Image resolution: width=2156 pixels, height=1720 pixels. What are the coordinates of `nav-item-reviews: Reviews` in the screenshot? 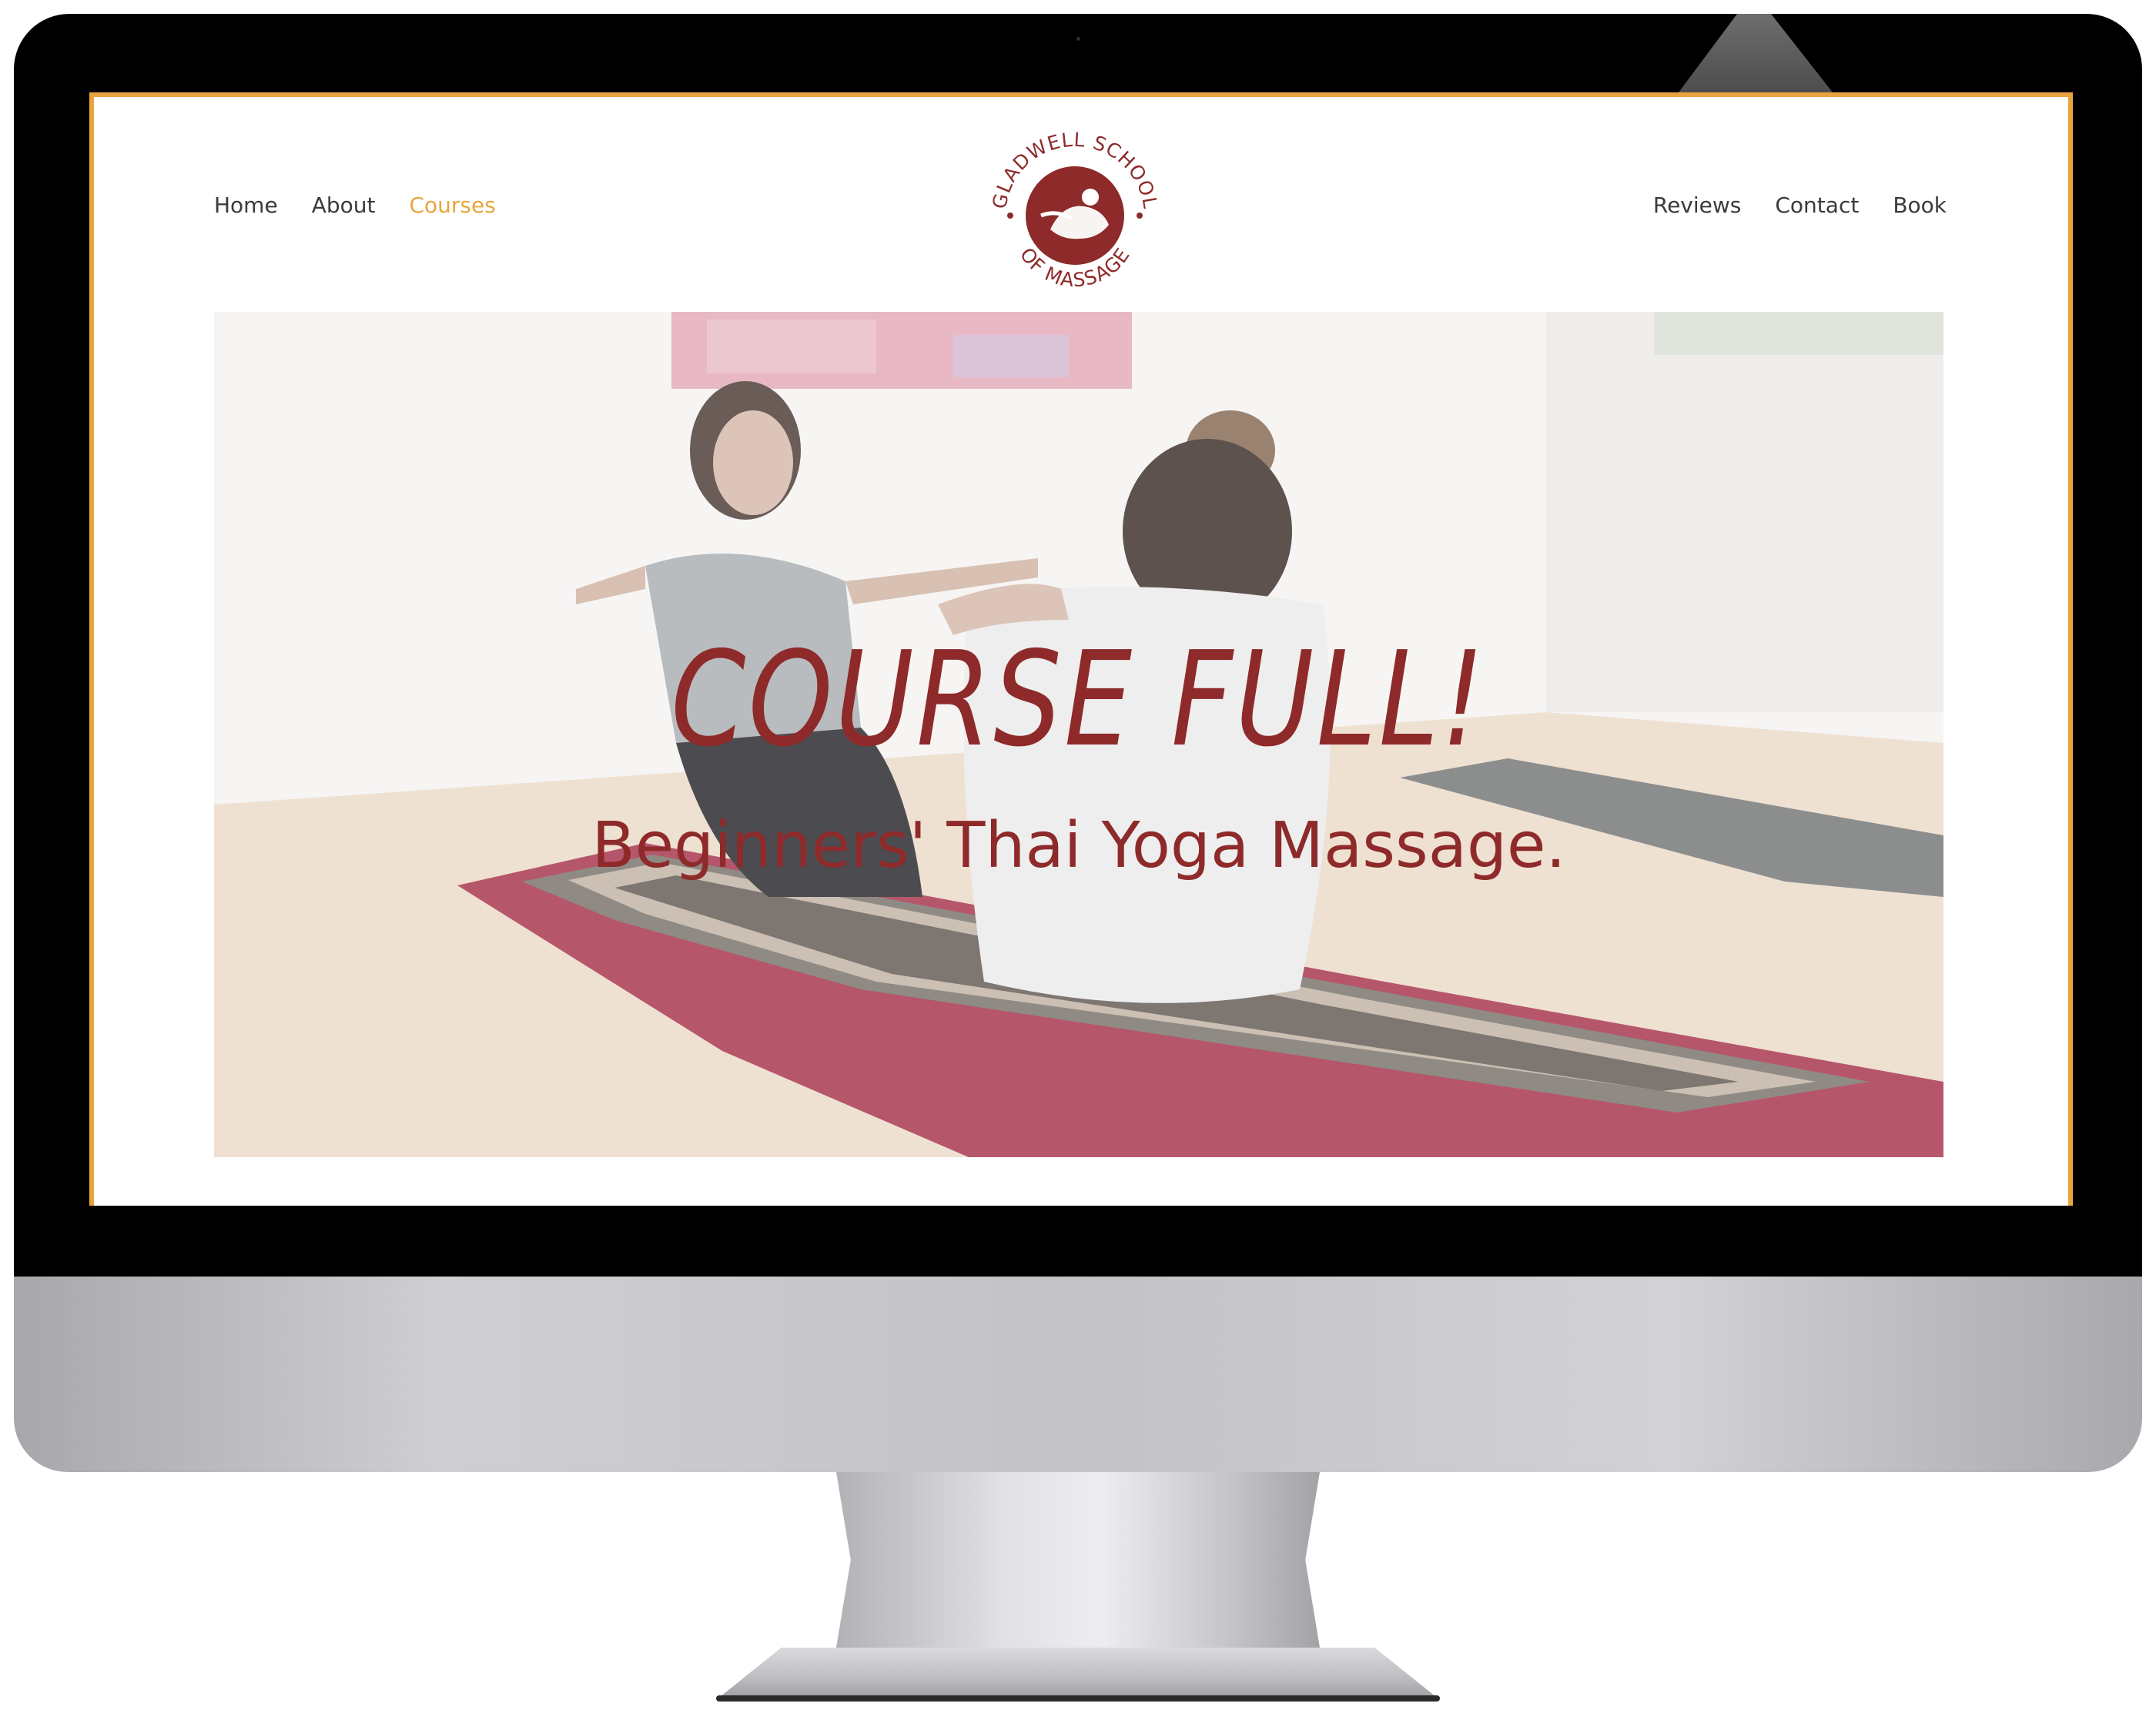 It's located at (1697, 205).